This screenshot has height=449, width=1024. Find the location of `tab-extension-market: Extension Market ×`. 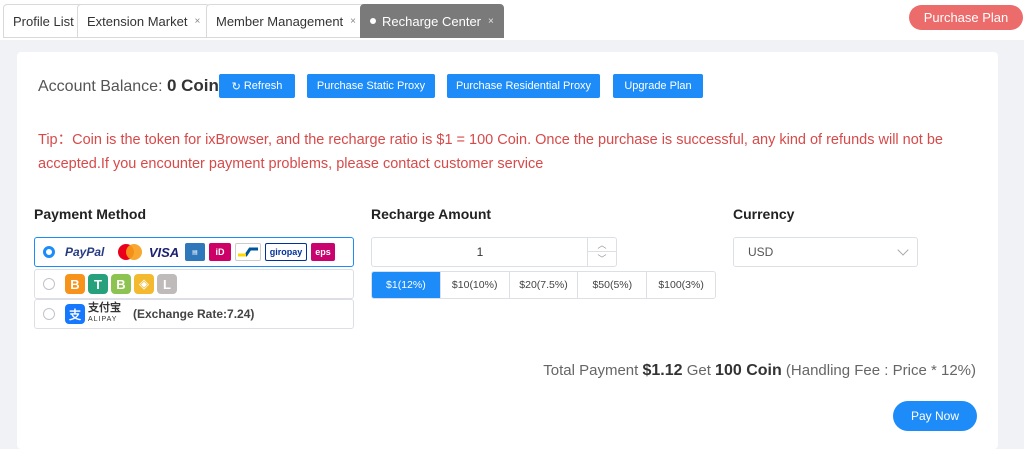

tab-extension-market: Extension Market × is located at coordinates (144, 21).